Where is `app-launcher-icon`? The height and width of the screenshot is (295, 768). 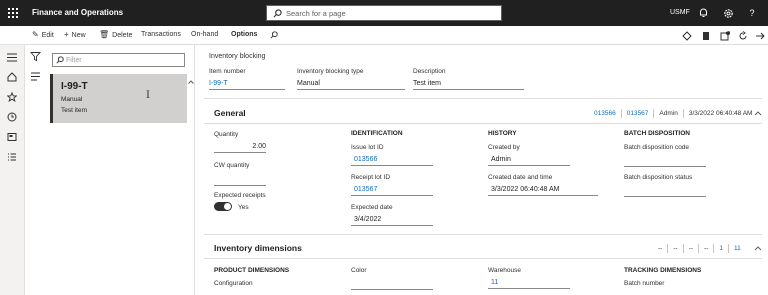 app-launcher-icon is located at coordinates (13, 13).